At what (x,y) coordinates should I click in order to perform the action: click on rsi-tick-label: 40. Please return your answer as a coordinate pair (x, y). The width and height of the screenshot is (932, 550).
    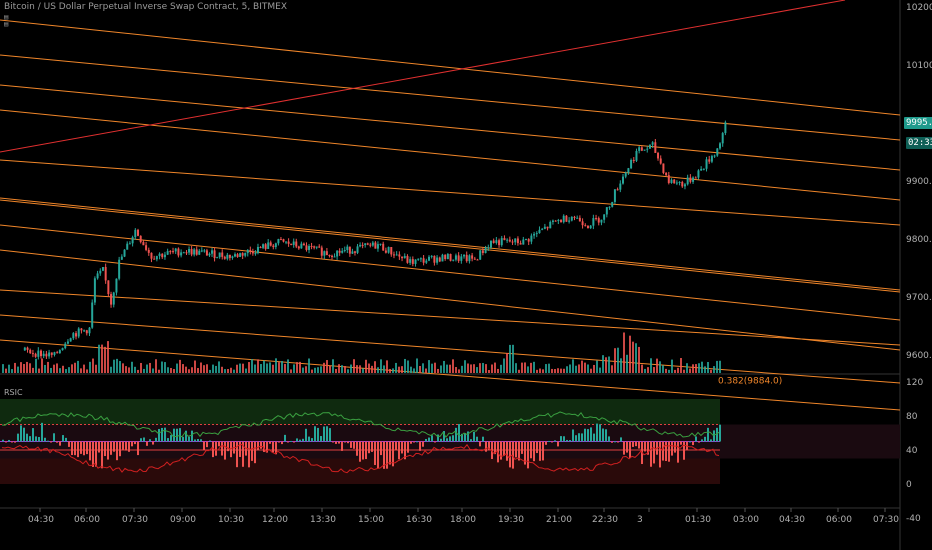
    Looking at the image, I should click on (912, 451).